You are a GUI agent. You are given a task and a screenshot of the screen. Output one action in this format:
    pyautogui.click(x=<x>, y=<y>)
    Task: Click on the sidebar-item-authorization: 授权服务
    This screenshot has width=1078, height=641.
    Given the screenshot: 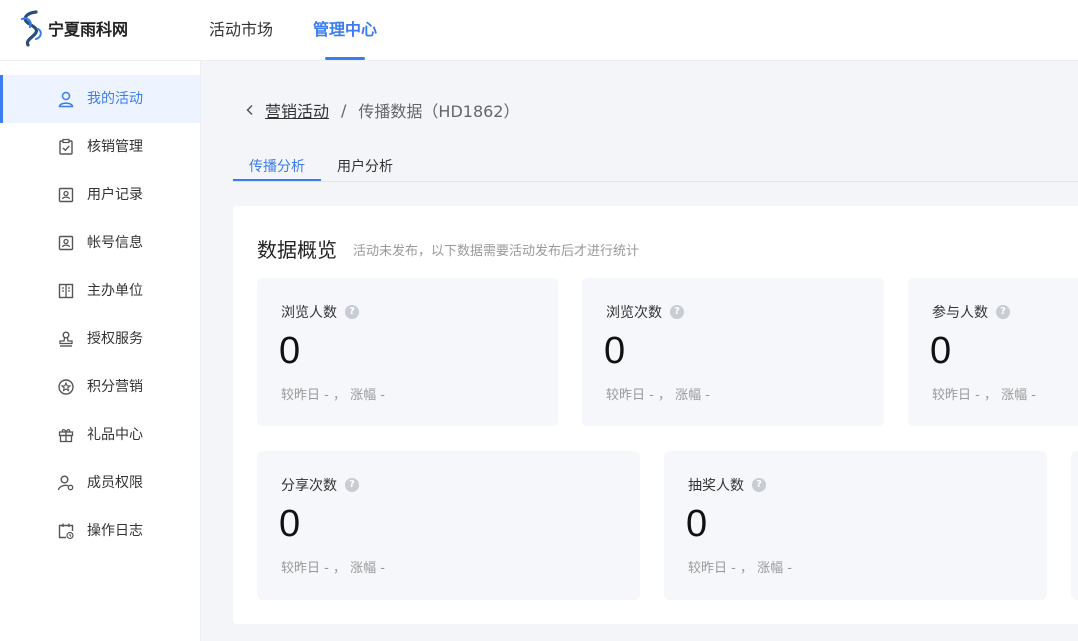 What is the action you would take?
    pyautogui.click(x=100, y=339)
    